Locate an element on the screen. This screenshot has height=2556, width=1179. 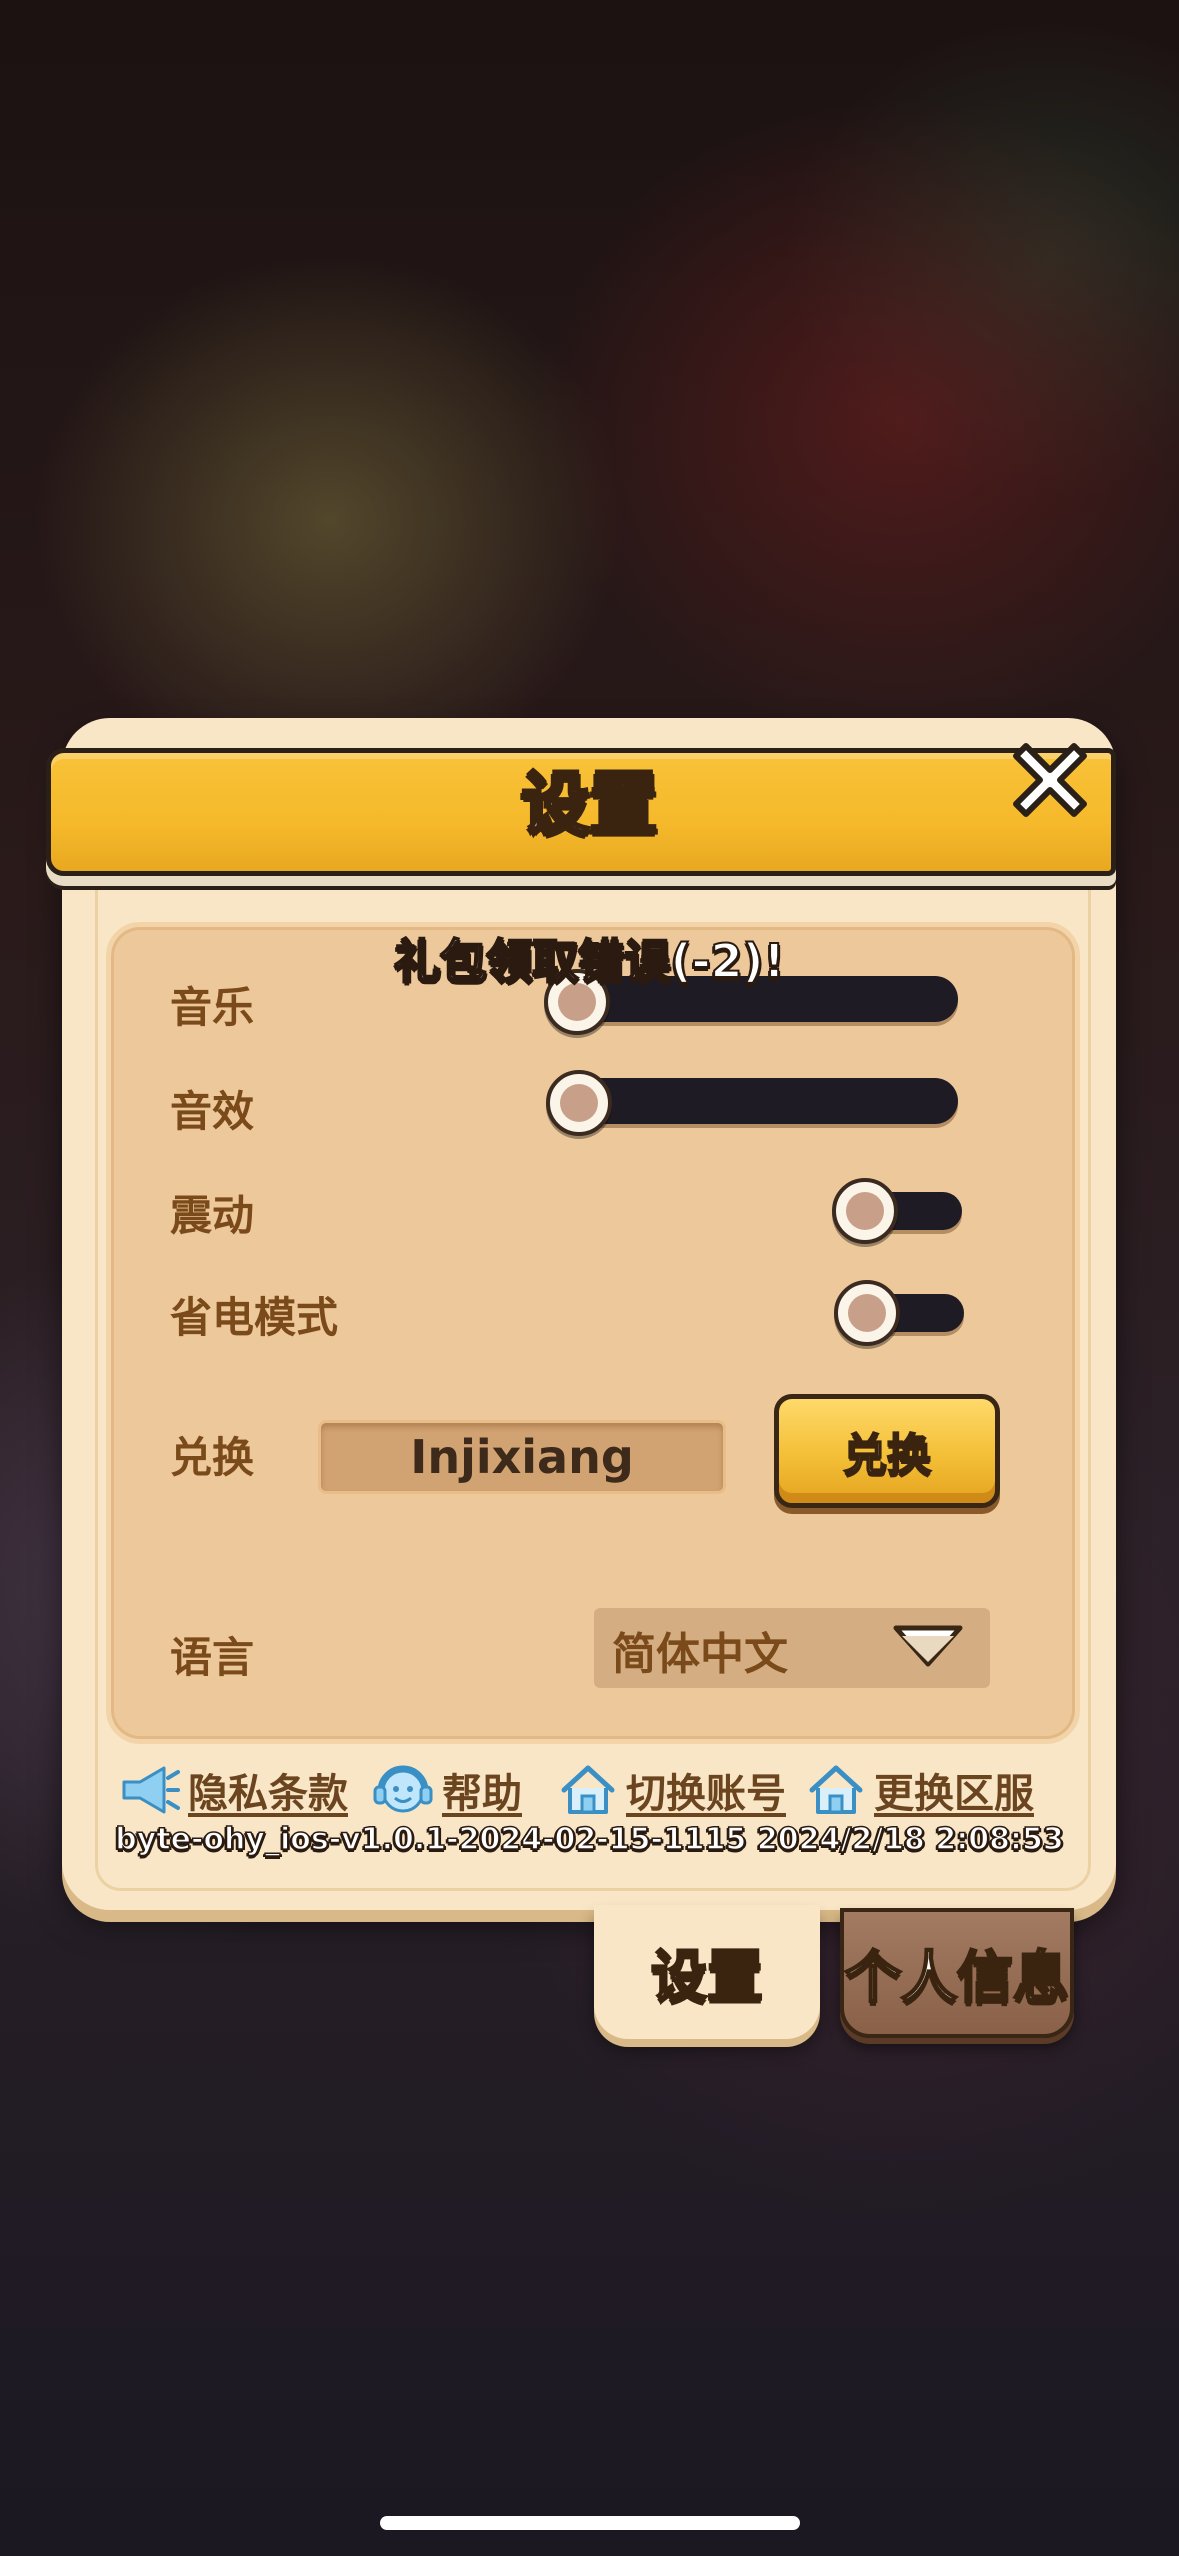
redeem-label: 兑换 is located at coordinates (212, 1457).